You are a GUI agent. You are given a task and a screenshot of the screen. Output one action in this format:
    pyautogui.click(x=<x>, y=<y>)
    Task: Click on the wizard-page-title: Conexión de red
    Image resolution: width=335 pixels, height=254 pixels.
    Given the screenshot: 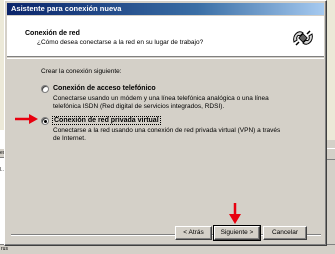 What is the action you would take?
    pyautogui.click(x=52, y=33)
    